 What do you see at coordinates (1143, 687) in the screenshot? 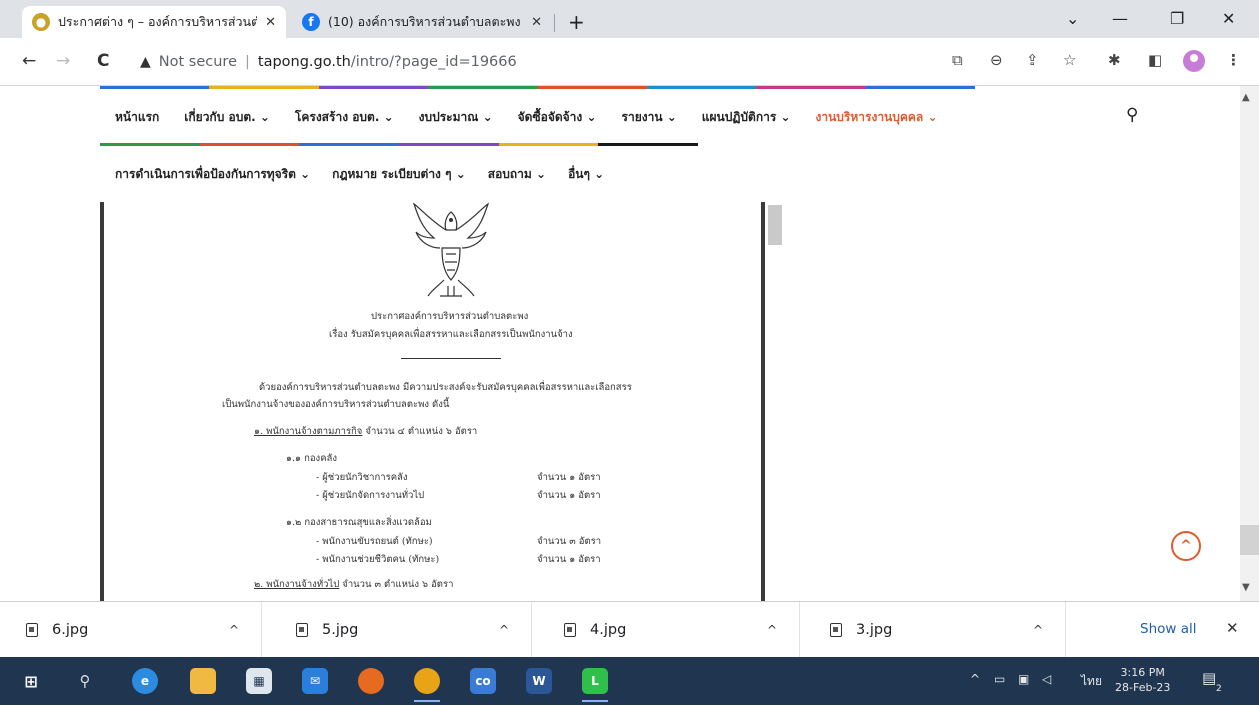
I see `clock-date: 28-Feb-23` at bounding box center [1143, 687].